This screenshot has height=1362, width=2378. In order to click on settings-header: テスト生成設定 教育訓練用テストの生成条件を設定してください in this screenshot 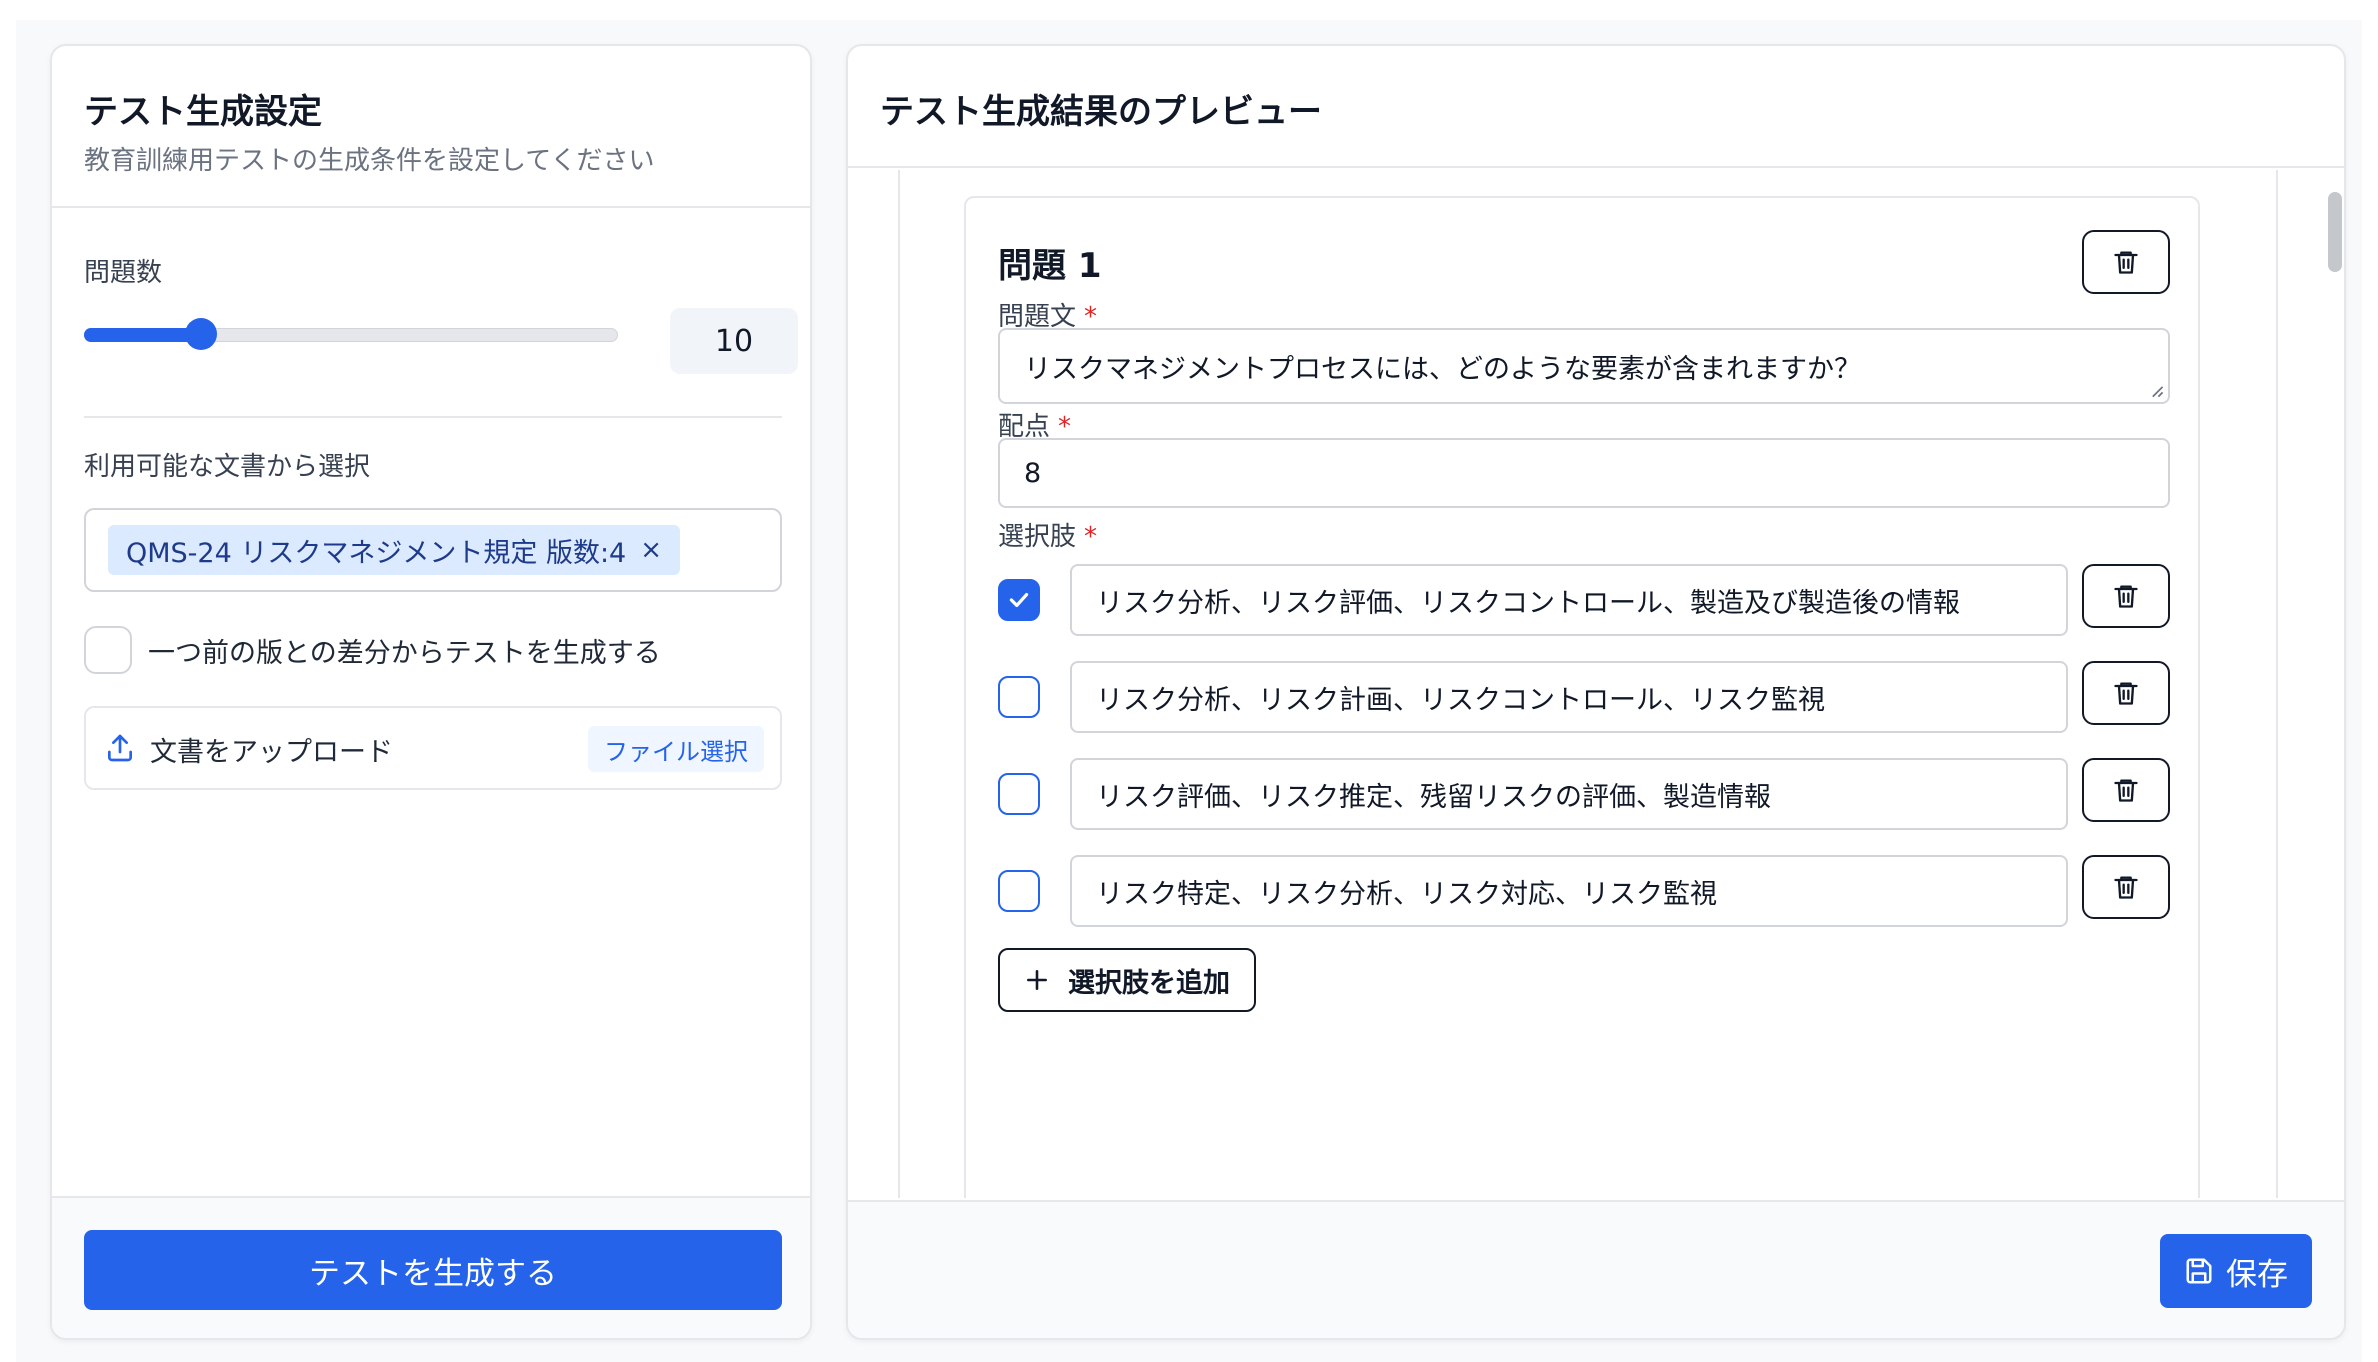, I will do `click(431, 127)`.